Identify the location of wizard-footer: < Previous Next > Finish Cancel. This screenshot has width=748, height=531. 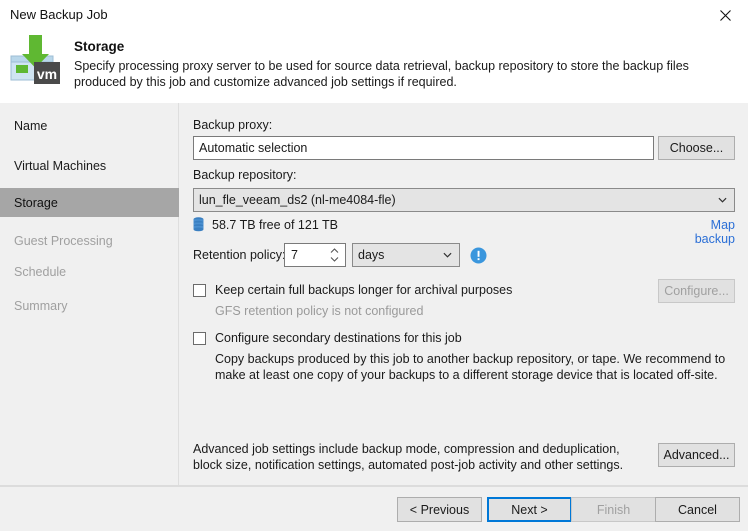
(374, 508).